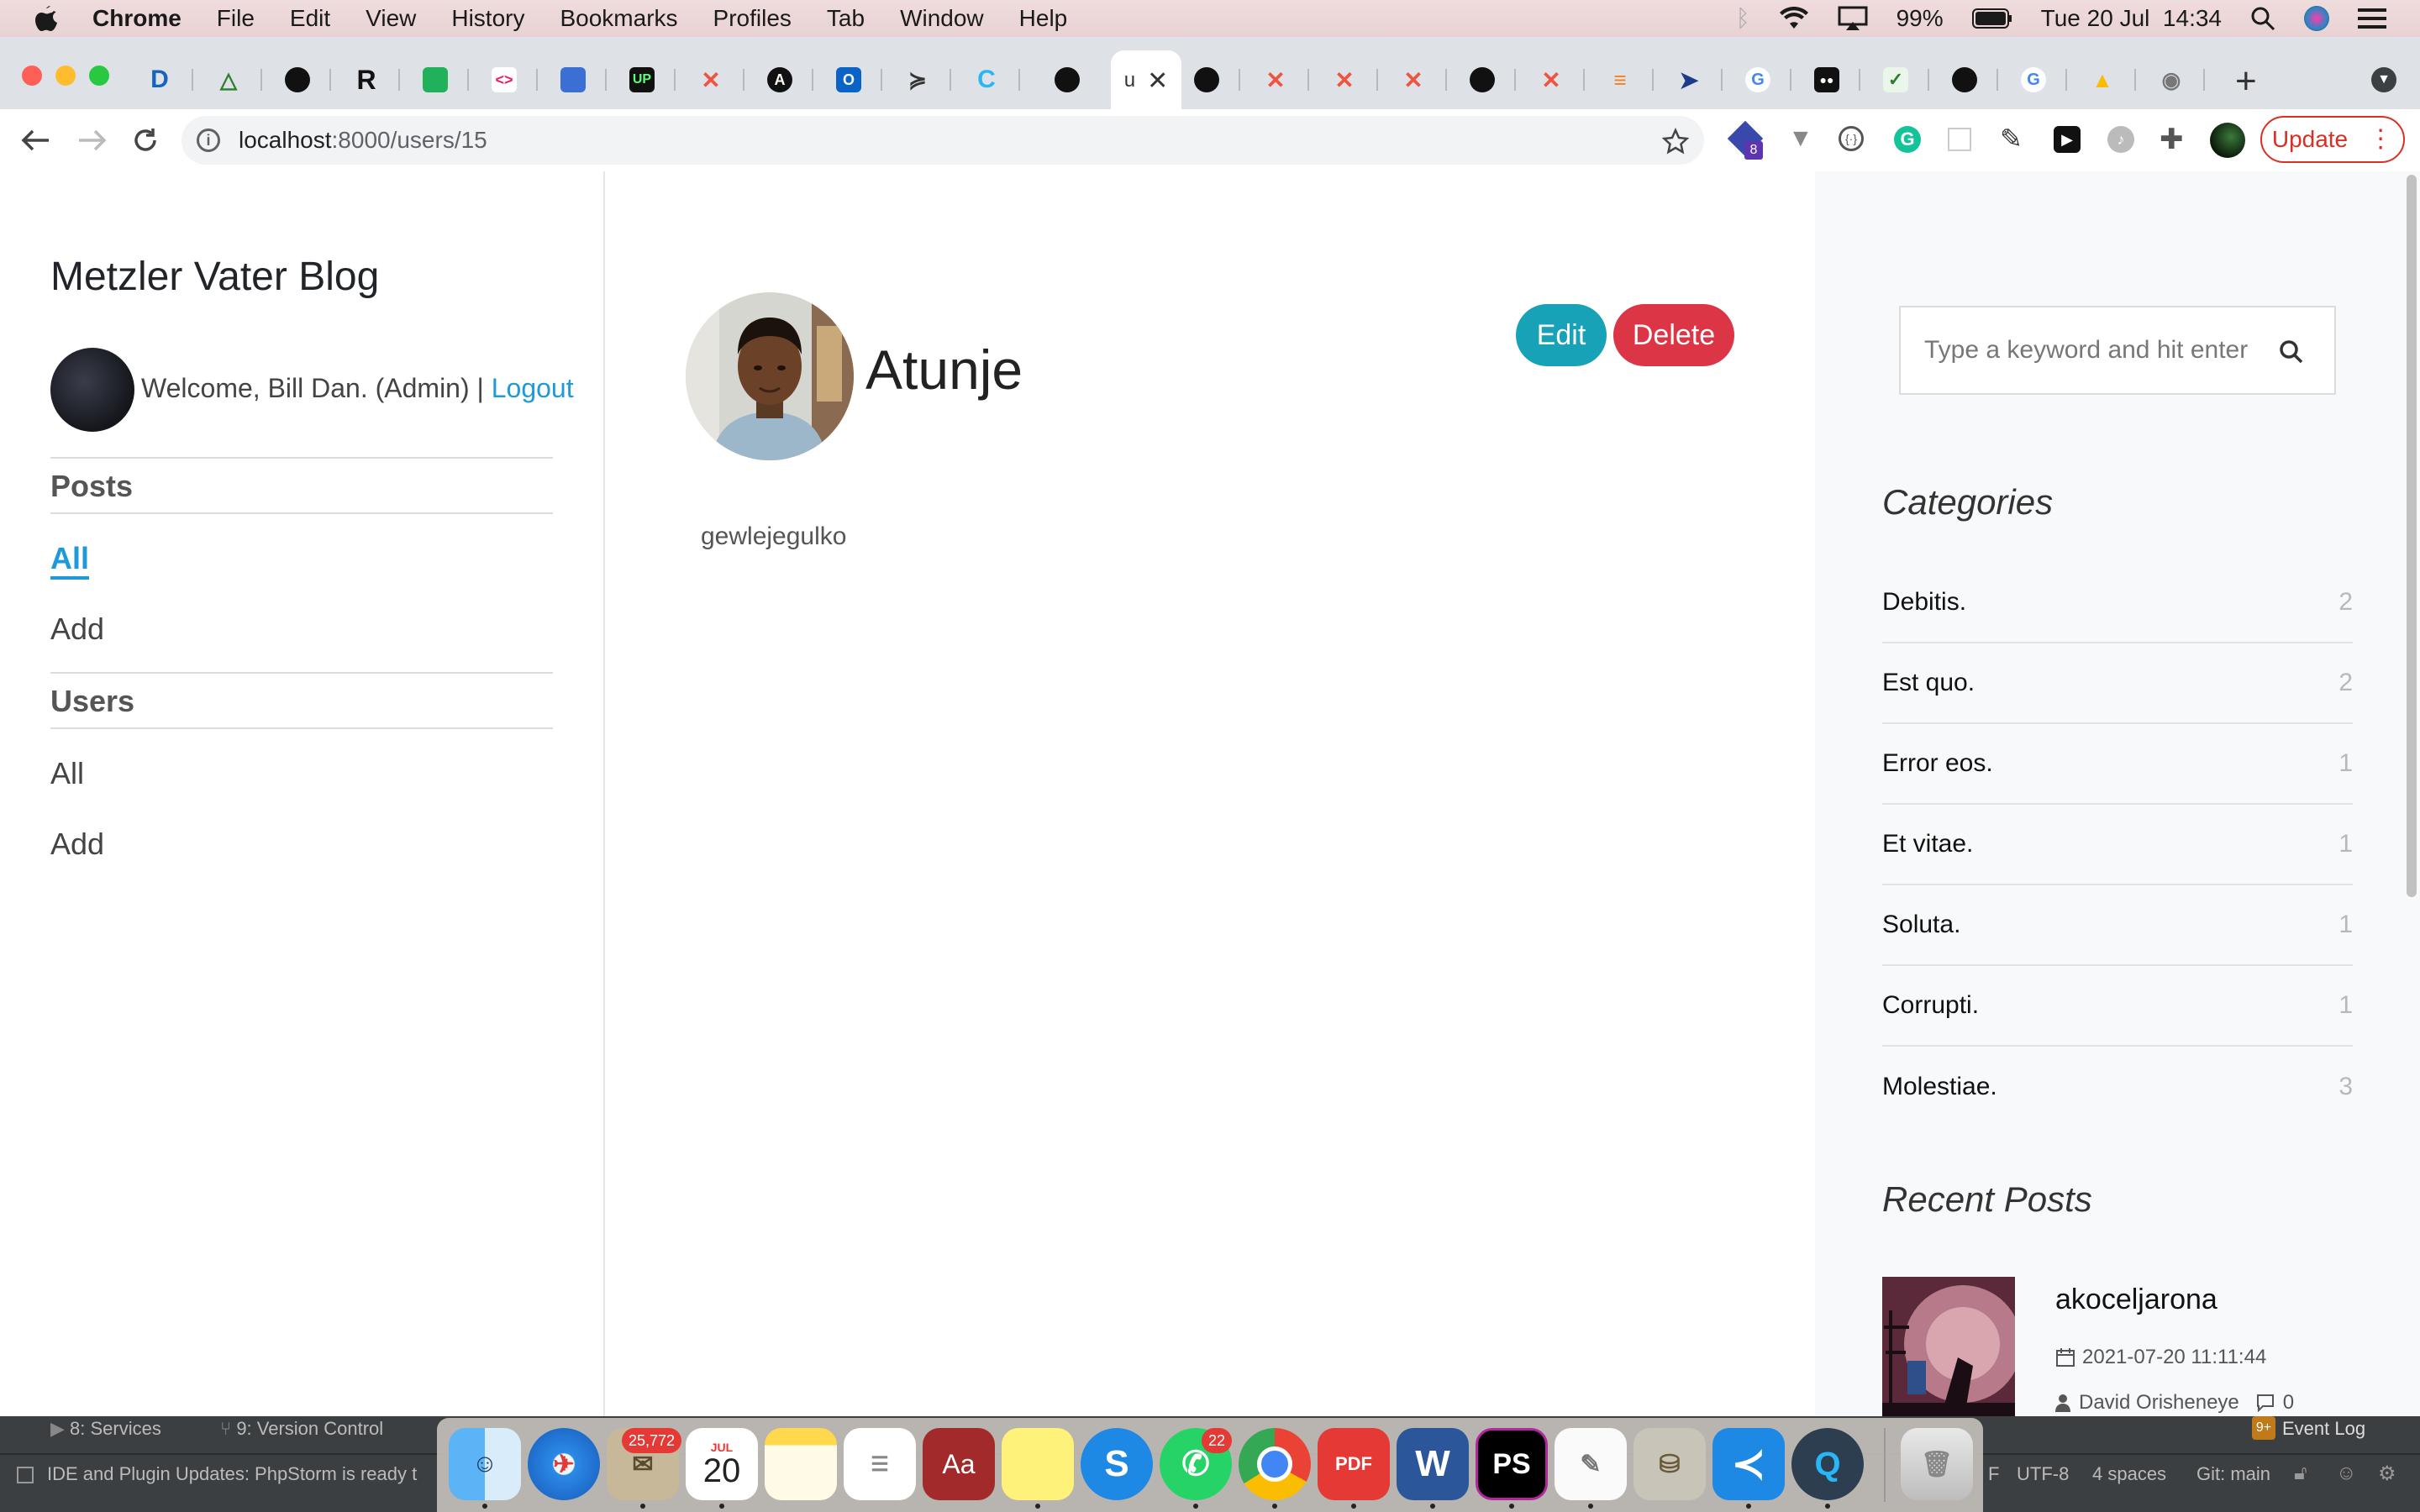 Image resolution: width=2420 pixels, height=1512 pixels. I want to click on category-item: Debitis. 2, so click(2117, 603).